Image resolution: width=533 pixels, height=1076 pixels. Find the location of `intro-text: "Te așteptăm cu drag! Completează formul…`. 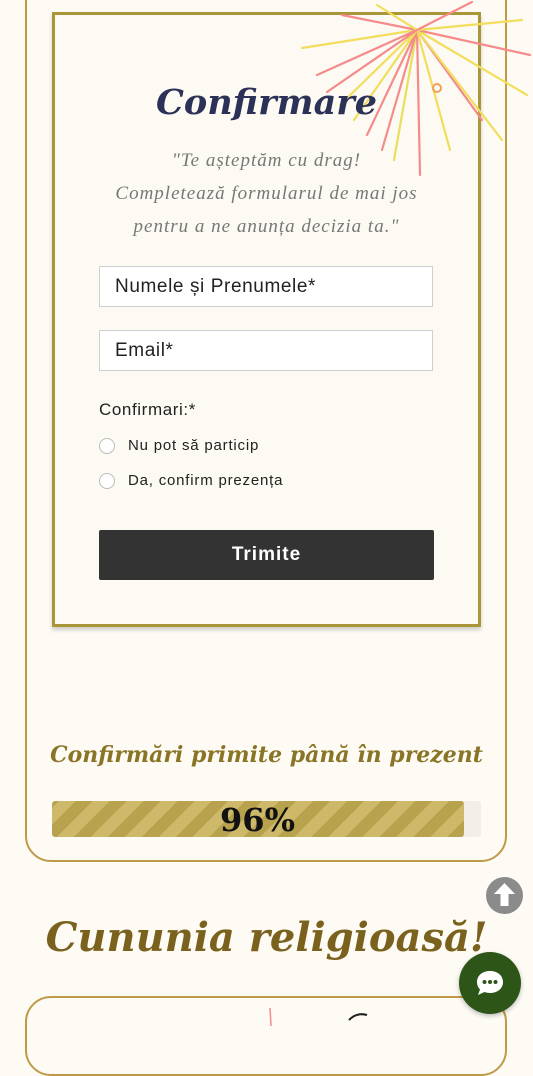

intro-text: "Te așteptăm cu drag! Completează formul… is located at coordinates (266, 193).